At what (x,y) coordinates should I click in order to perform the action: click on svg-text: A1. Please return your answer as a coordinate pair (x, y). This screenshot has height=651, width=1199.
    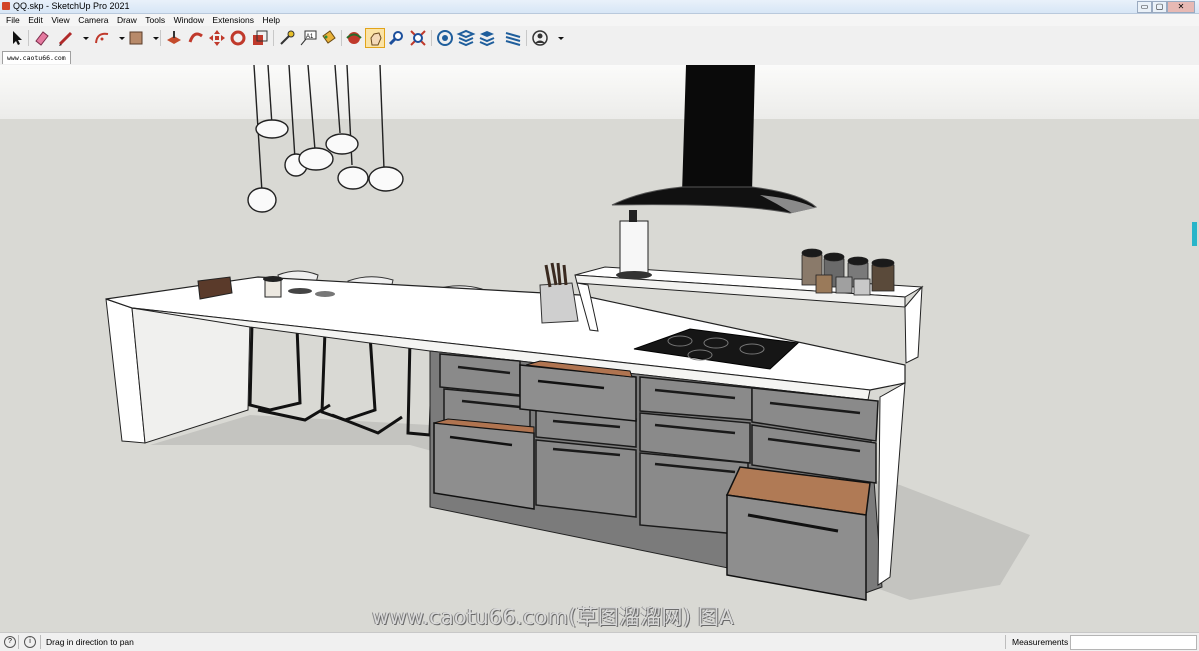
    Looking at the image, I should click on (310, 37).